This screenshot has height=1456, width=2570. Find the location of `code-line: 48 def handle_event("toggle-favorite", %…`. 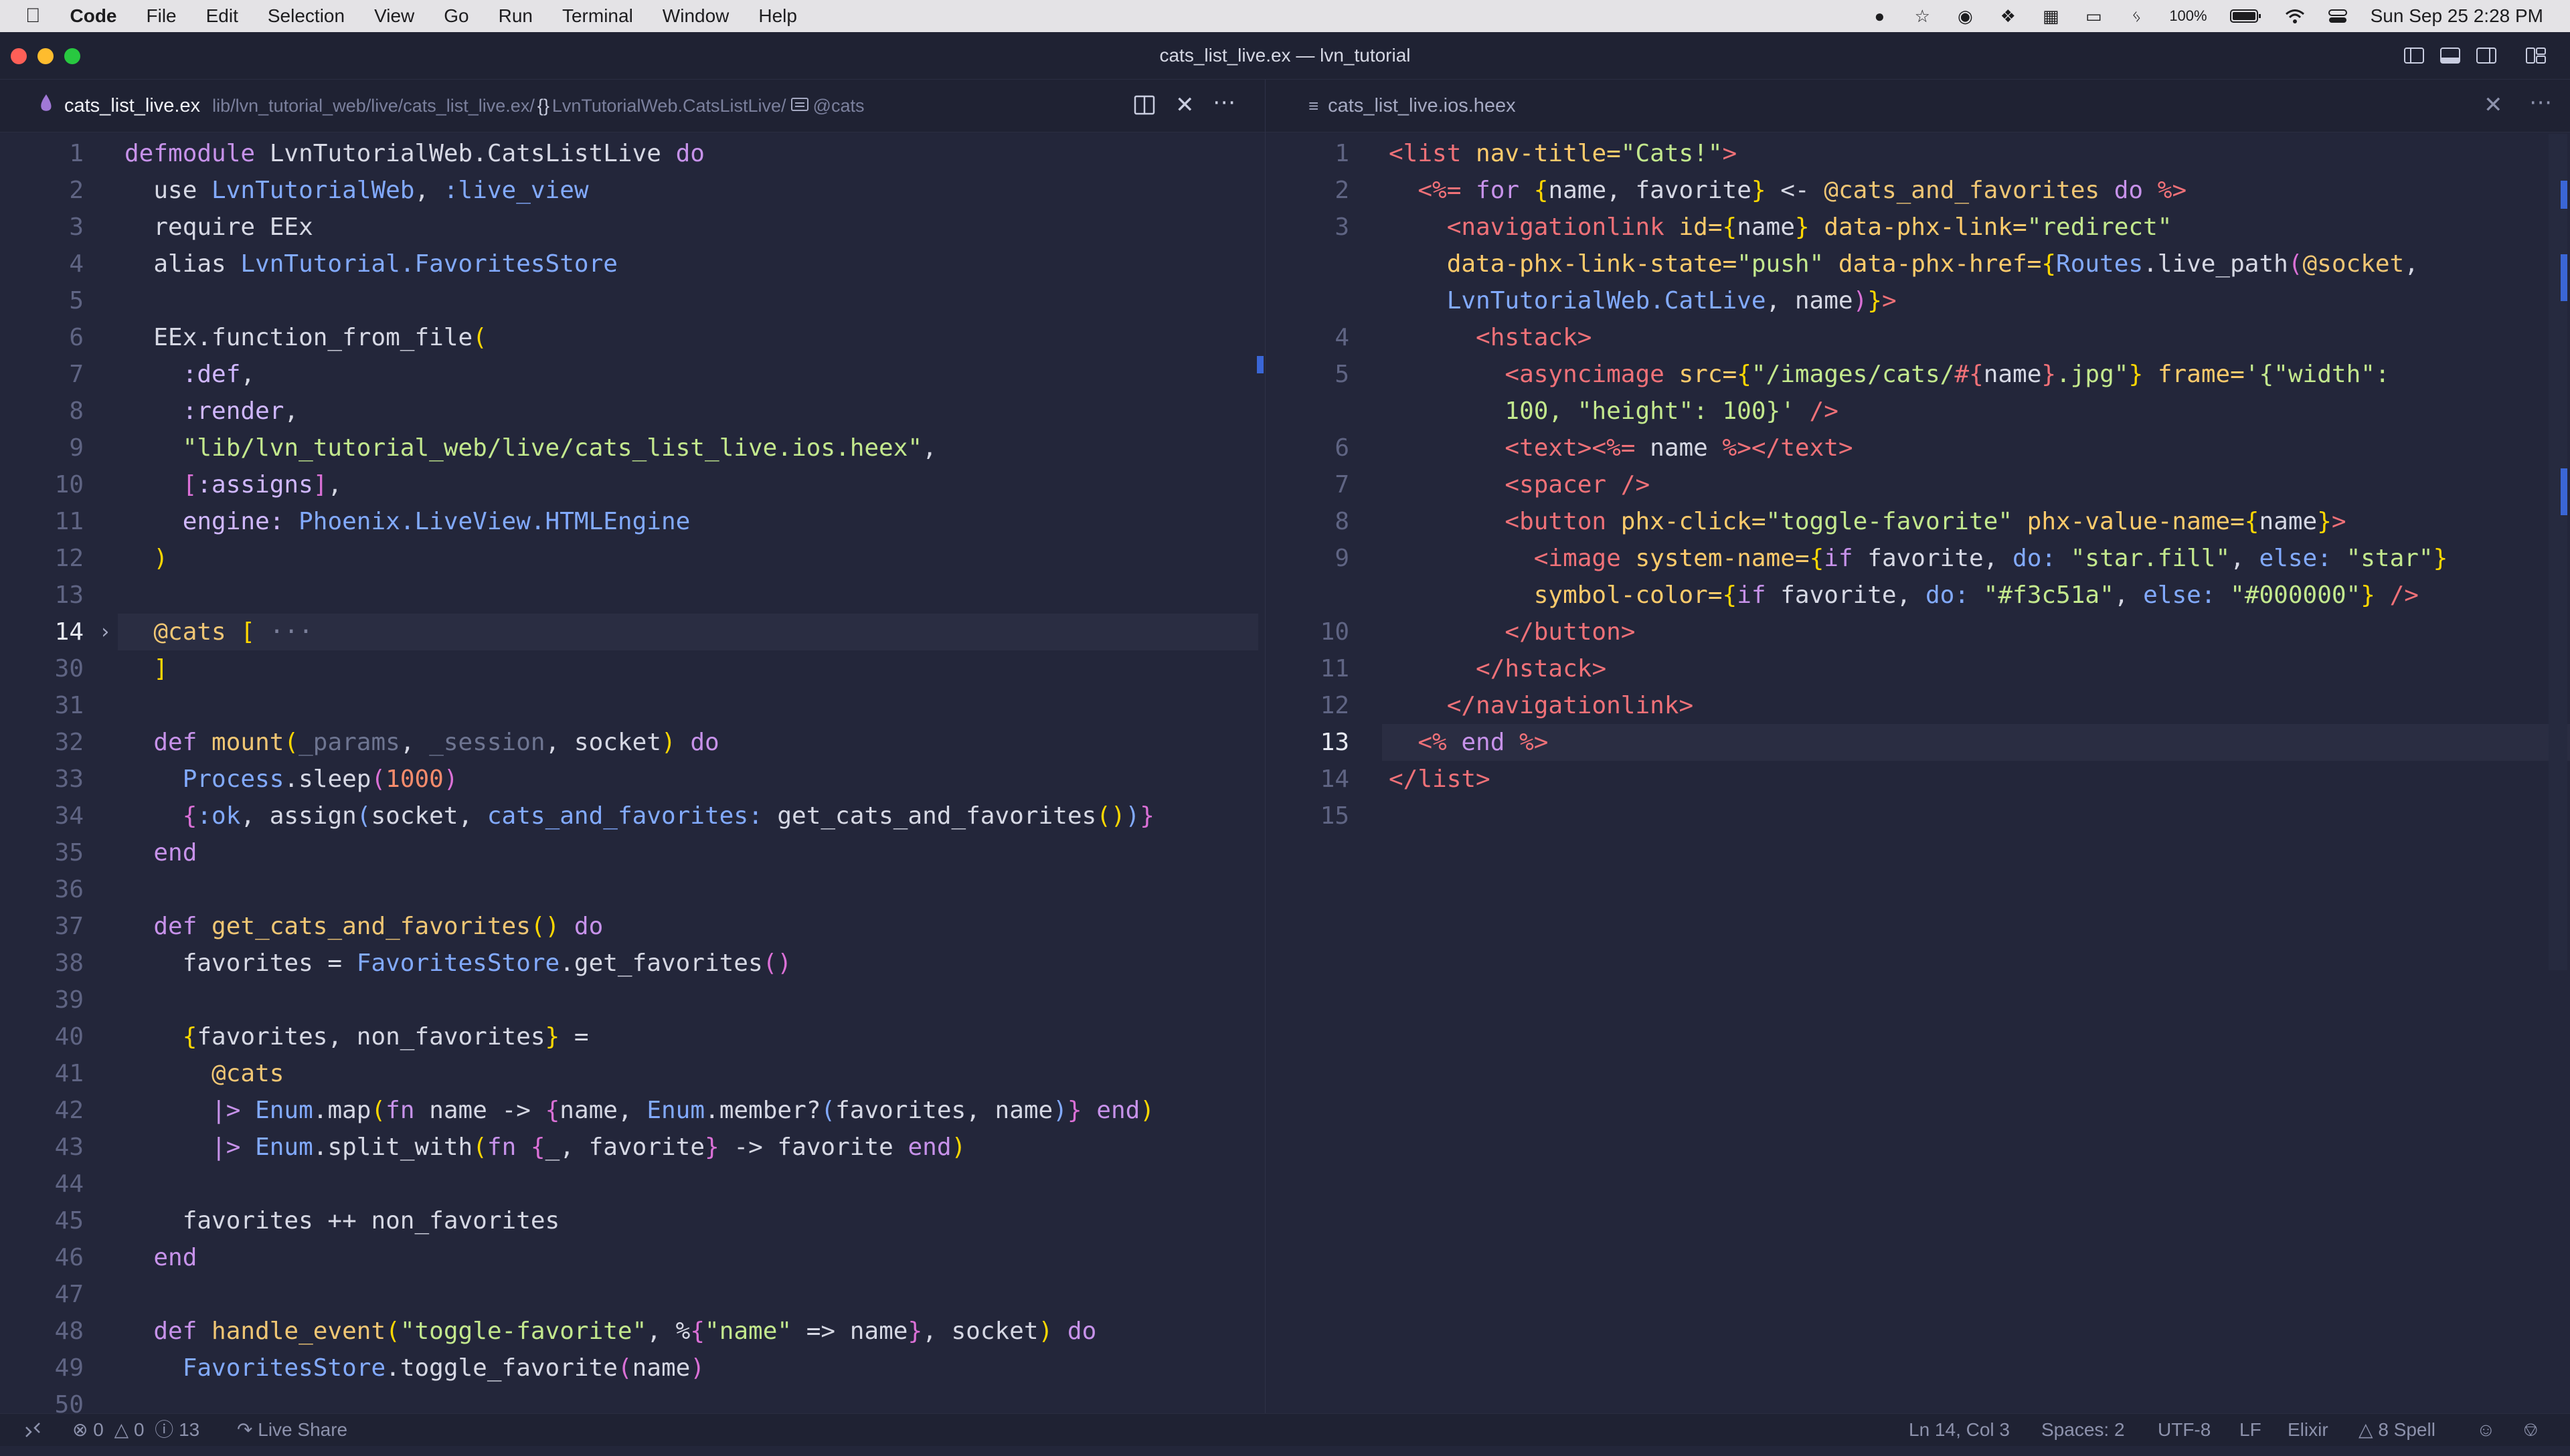

code-line: 48 def handle_event("toggle-favorite", %… is located at coordinates (570, 1331).